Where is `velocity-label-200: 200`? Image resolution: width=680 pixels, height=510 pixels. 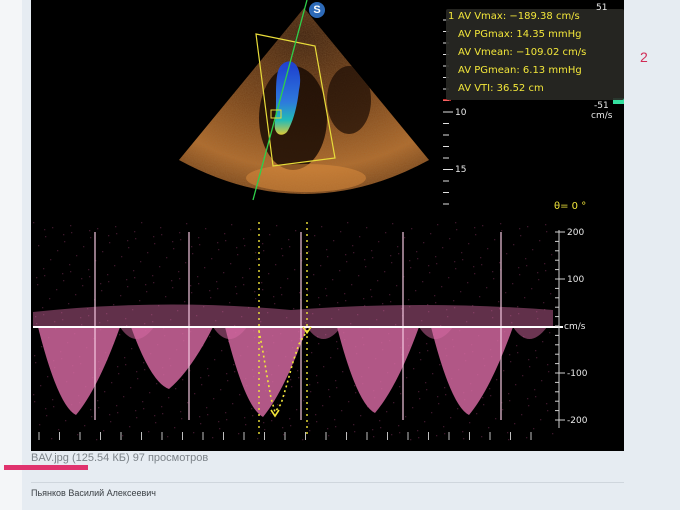 velocity-label-200: 200 is located at coordinates (576, 233).